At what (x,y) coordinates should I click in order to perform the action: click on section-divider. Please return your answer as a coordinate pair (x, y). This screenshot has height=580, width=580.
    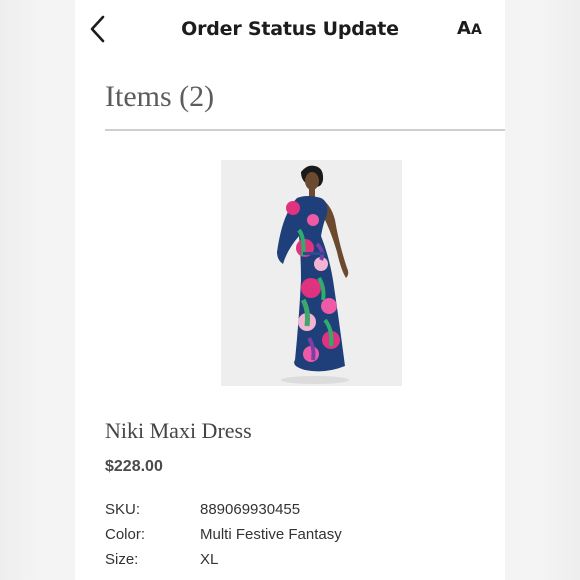
    Looking at the image, I should click on (305, 130).